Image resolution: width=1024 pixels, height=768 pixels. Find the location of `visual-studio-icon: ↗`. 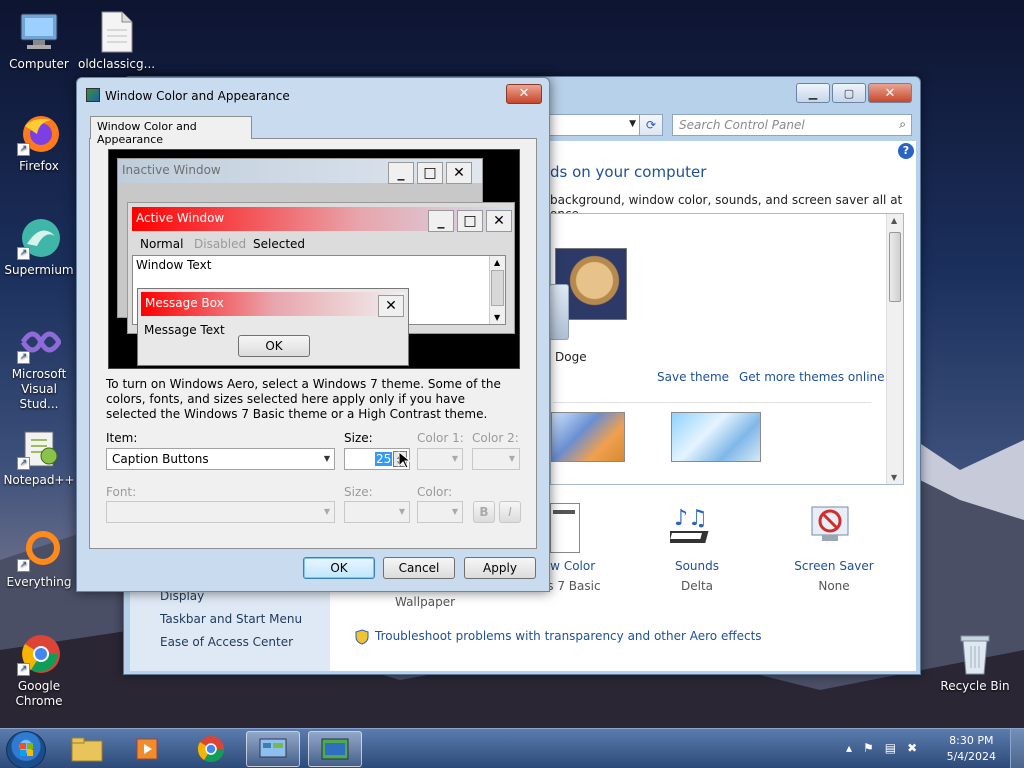

visual-studio-icon: ↗ is located at coordinates (39, 342).